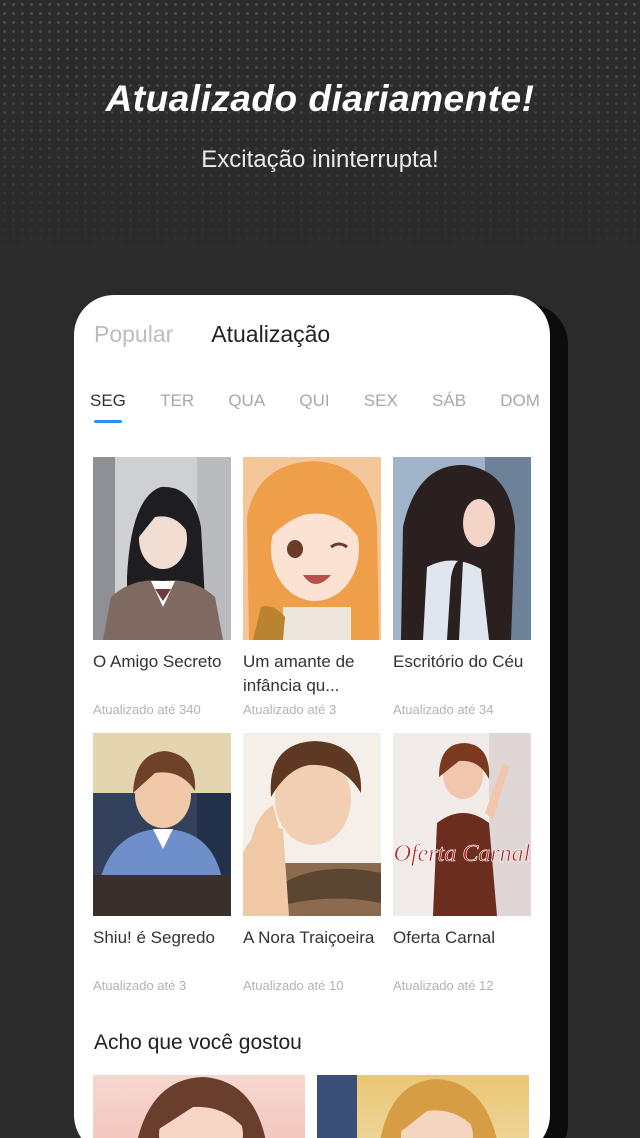 The image size is (640, 1138). What do you see at coordinates (246, 407) in the screenshot?
I see `day-tab-qua: QUA` at bounding box center [246, 407].